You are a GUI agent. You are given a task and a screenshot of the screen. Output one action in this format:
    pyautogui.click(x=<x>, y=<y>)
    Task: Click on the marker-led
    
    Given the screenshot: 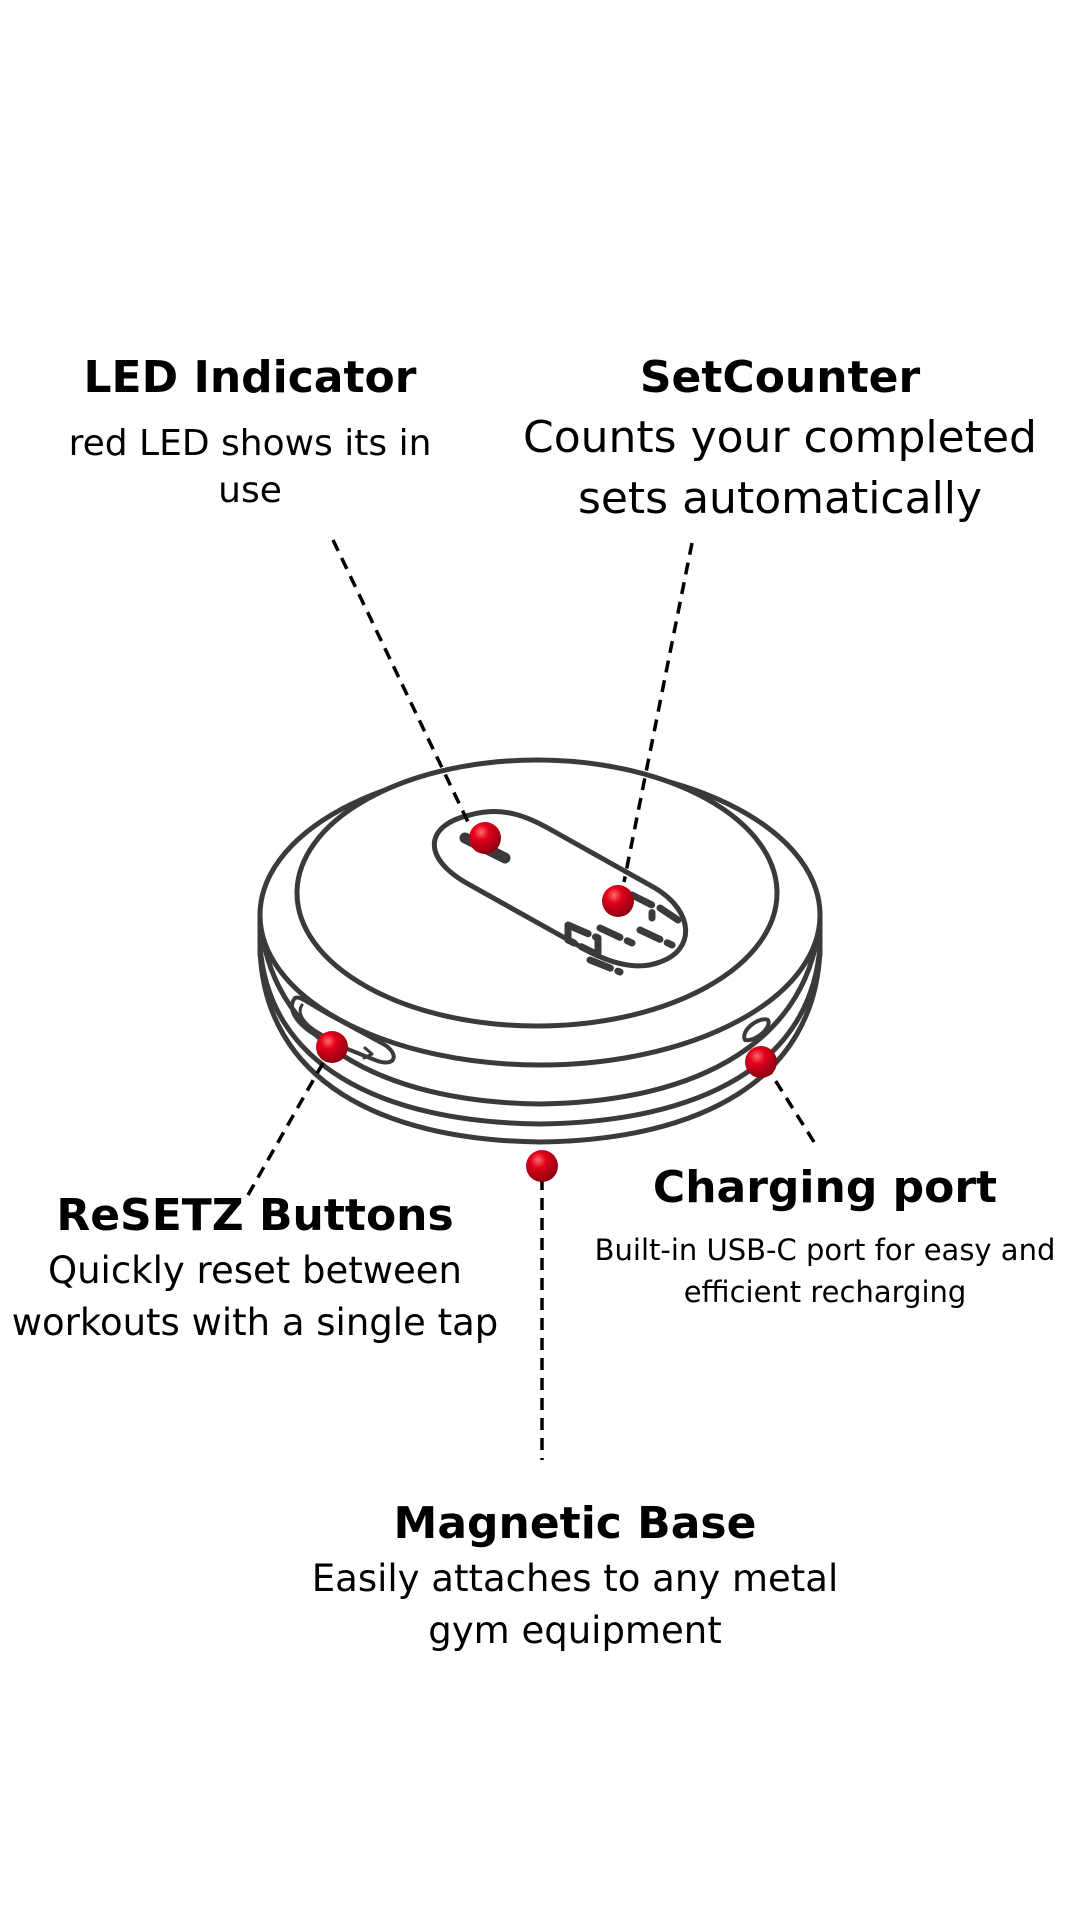 What is the action you would take?
    pyautogui.click(x=485, y=838)
    